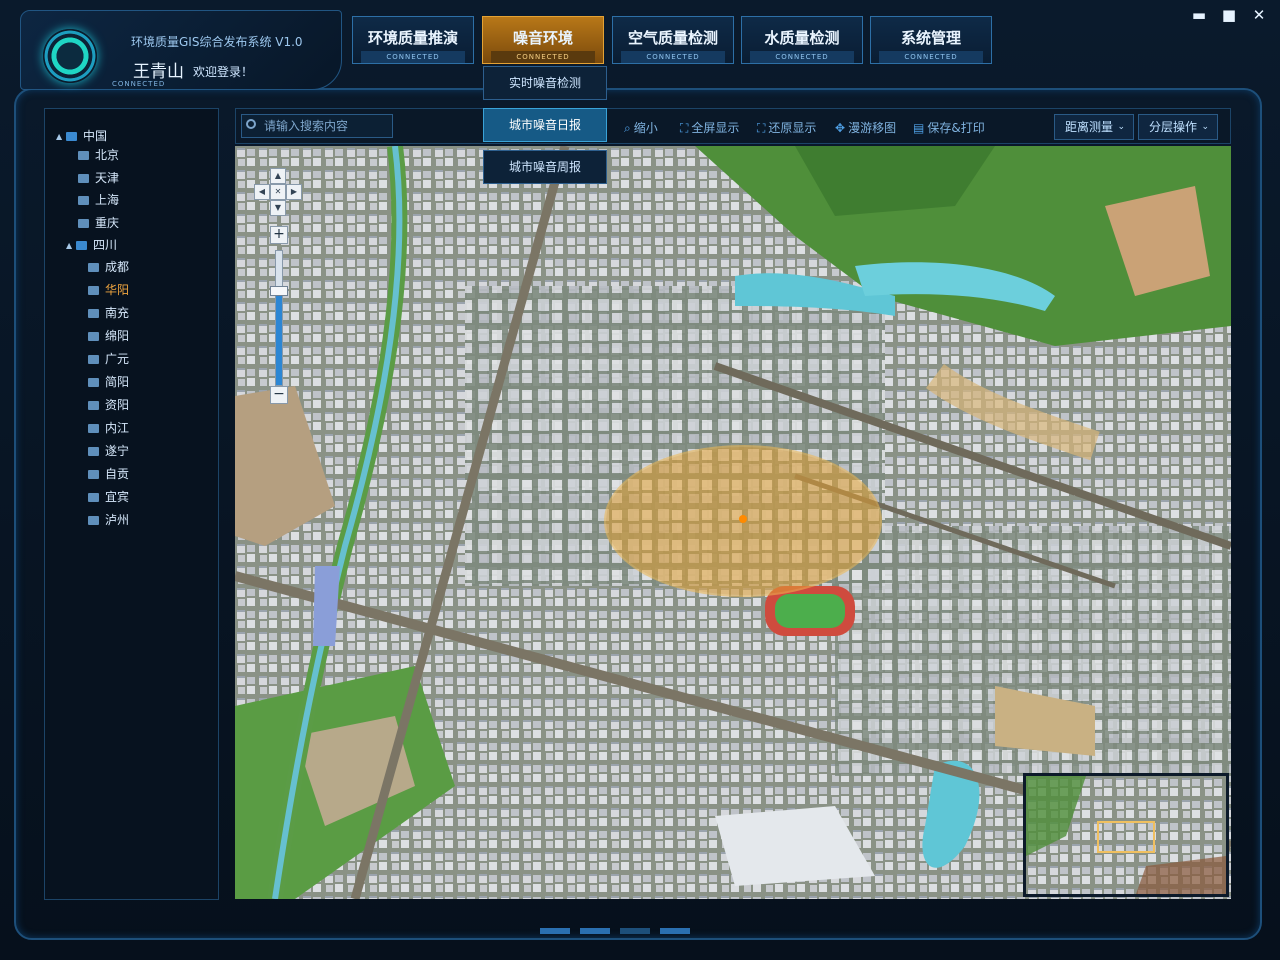 The image size is (1280, 960). Describe the element at coordinates (107, 155) in the screenshot. I see `tree-label: 北京` at that location.